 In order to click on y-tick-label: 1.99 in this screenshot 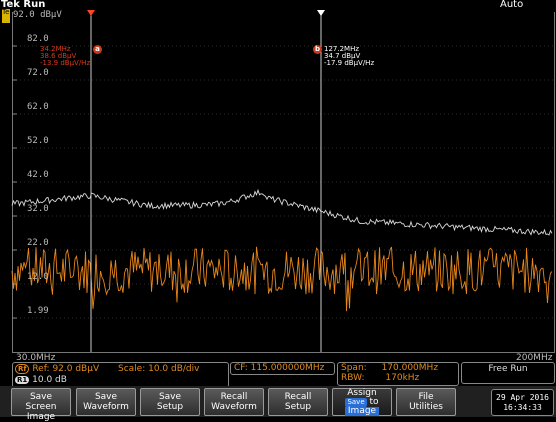, I will do `click(38, 311)`.